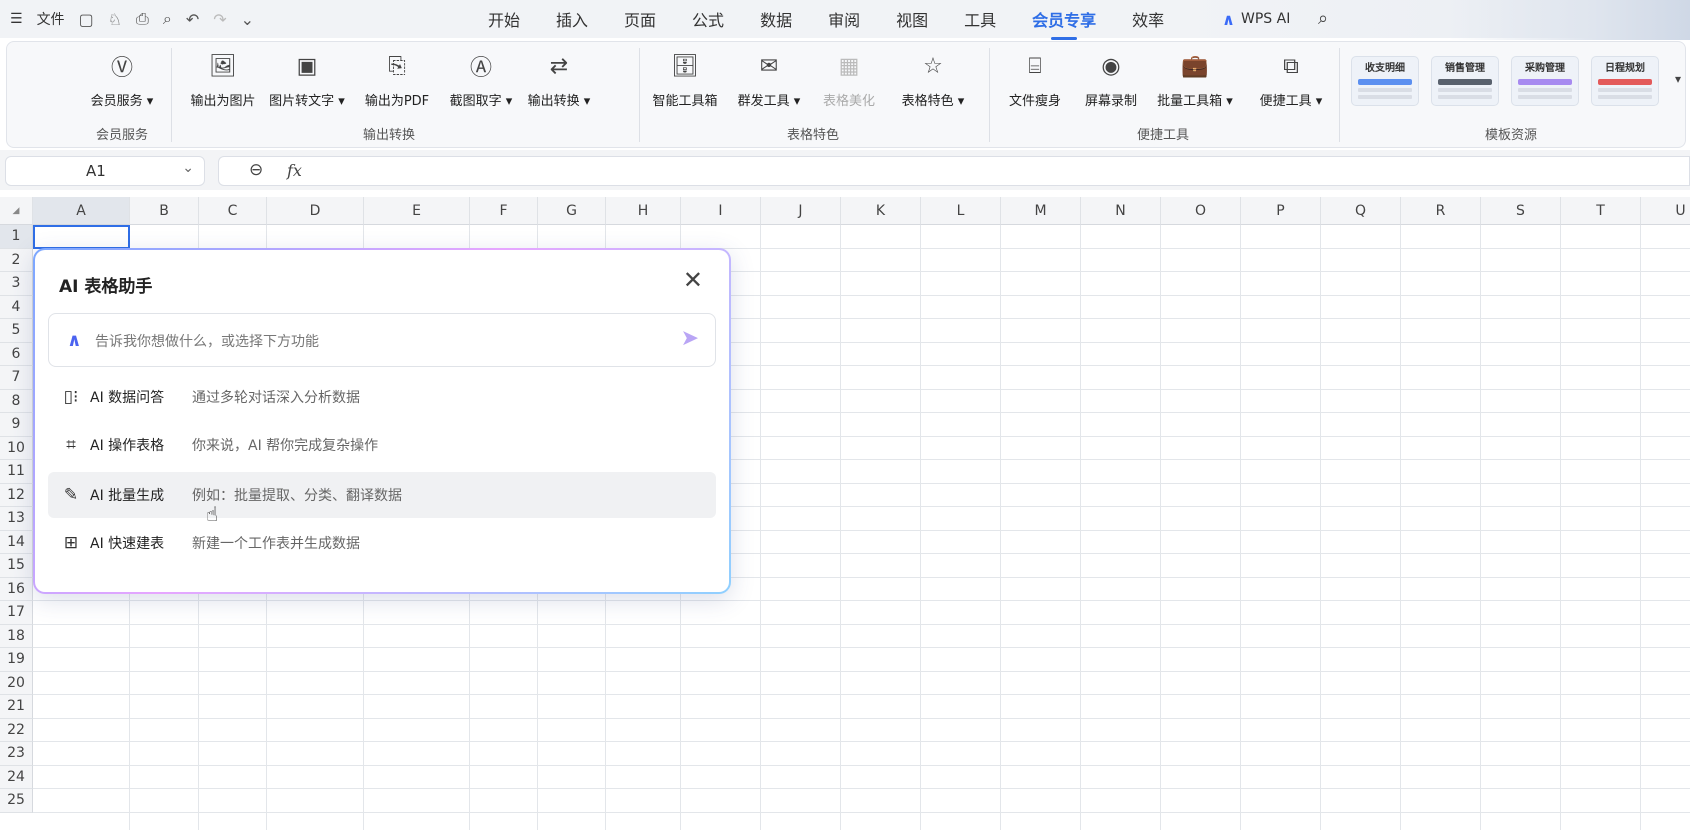 This screenshot has height=830, width=1690. Describe the element at coordinates (16, 19) in the screenshot. I see `menu-icon: ☰` at that location.